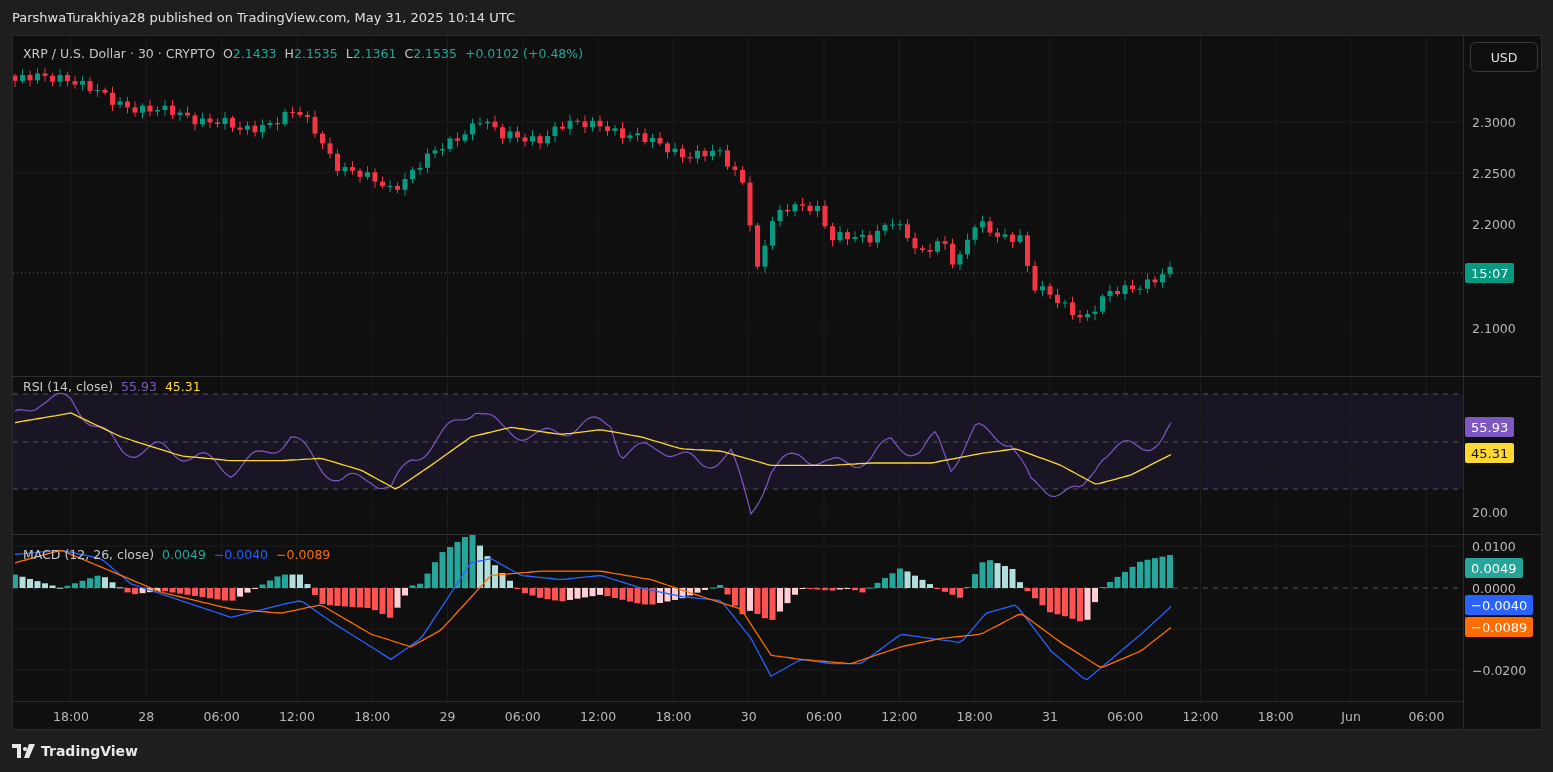  I want to click on symbol-title: XRP / U.S. Dollar · 30 · CRYPTO, so click(119, 53).